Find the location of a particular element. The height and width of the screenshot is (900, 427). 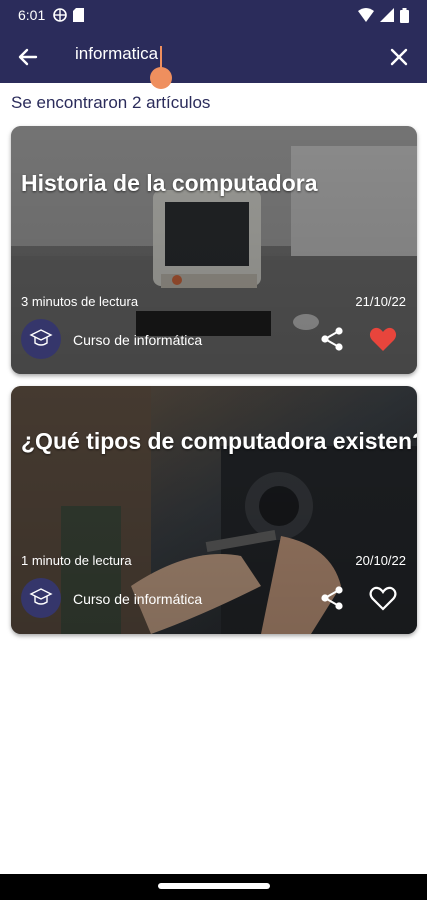

article-date: 20/10/22 is located at coordinates (380, 560).